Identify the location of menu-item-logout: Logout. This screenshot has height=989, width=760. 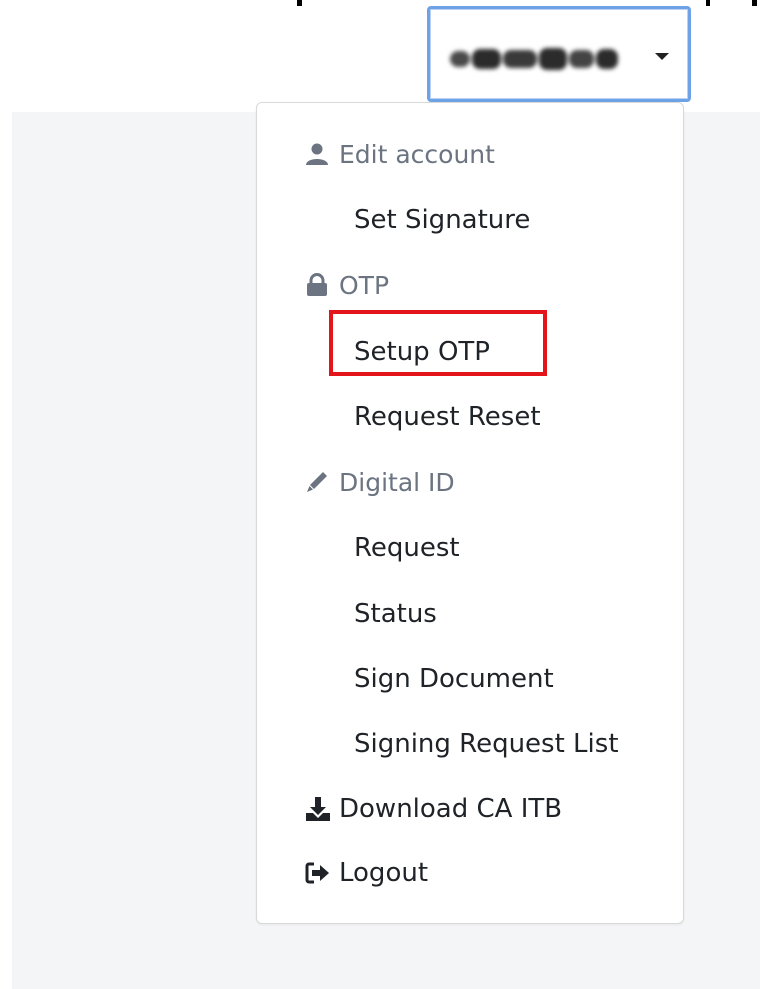
(471, 873).